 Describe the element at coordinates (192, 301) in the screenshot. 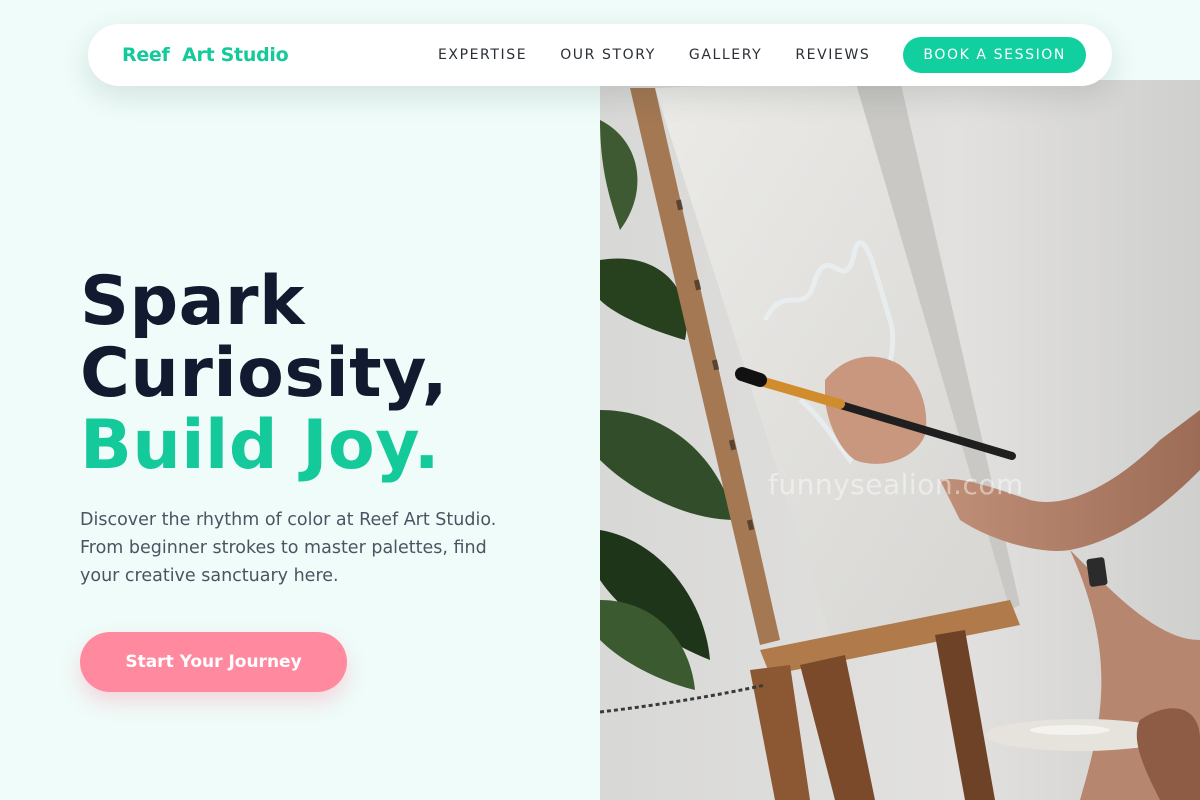

I see `headline-line-1: Spark` at that location.